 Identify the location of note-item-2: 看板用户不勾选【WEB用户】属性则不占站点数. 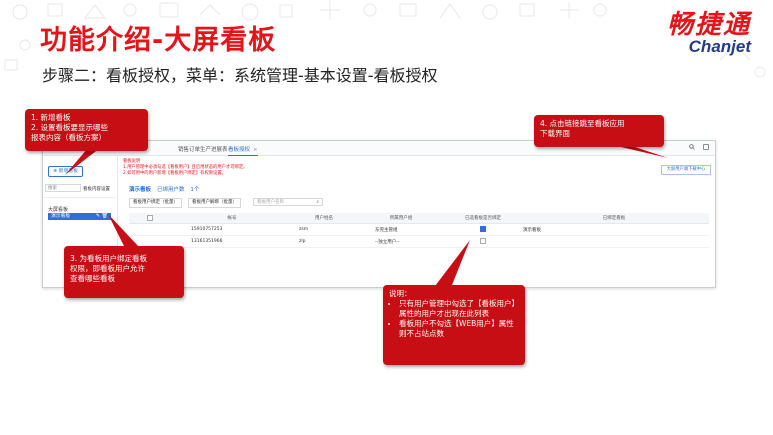
(459, 329).